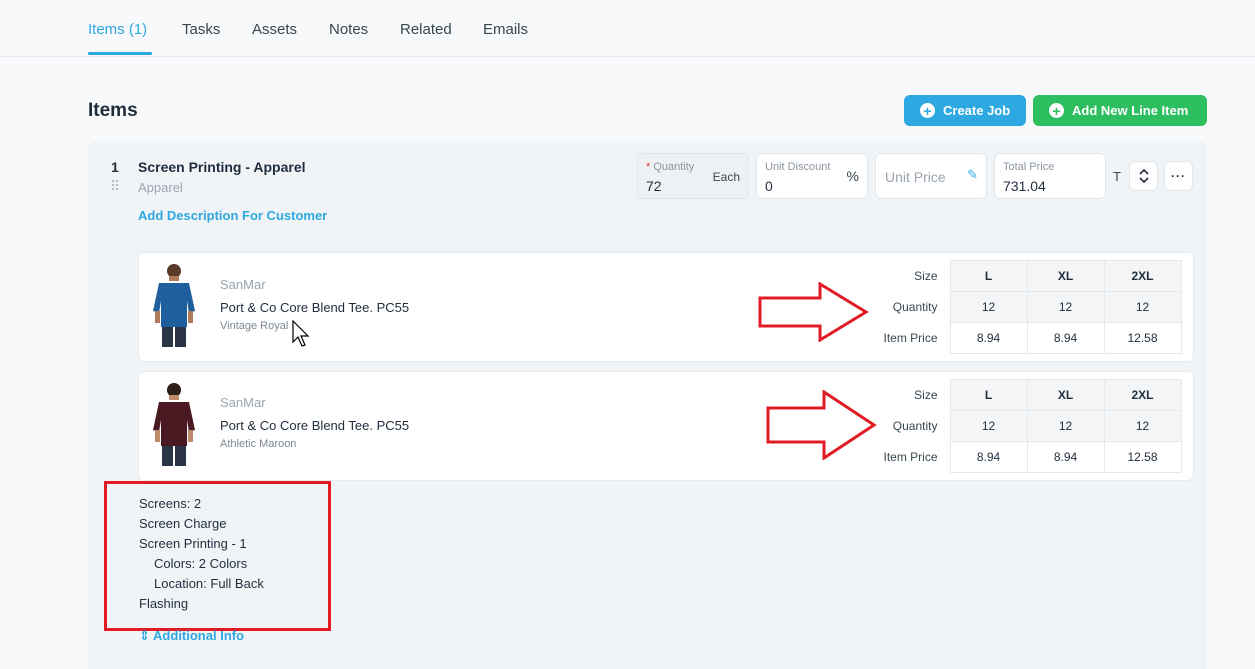 This screenshot has height=669, width=1255. What do you see at coordinates (1029, 167) in the screenshot?
I see `total-price-label: Total Price` at bounding box center [1029, 167].